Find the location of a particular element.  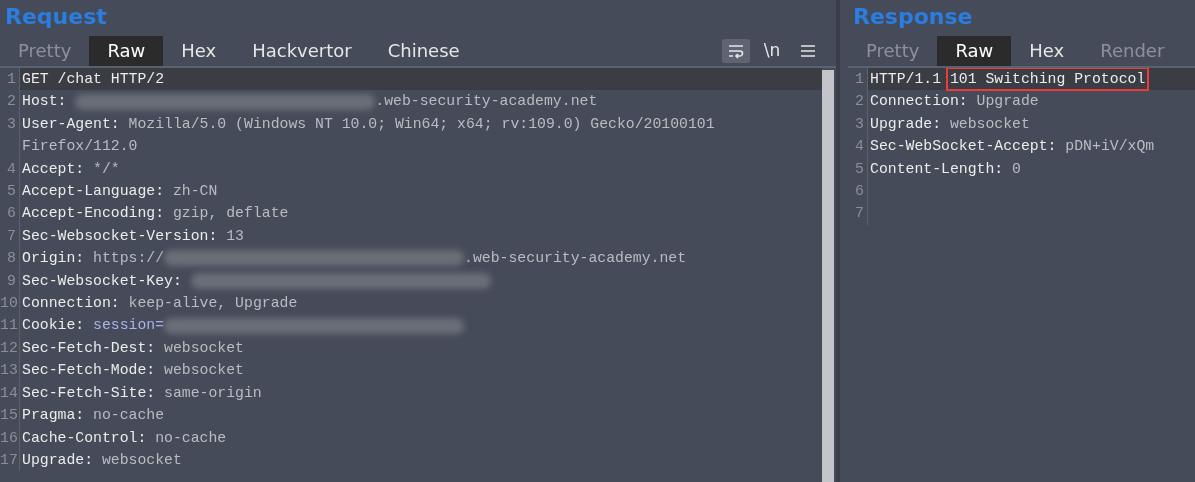

header-name: Host: is located at coordinates (45, 101).